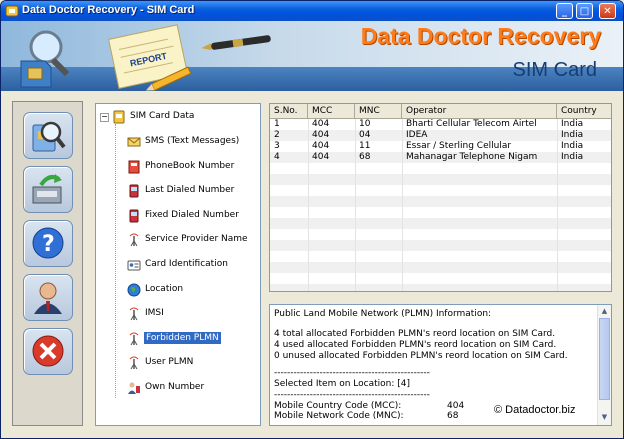  Describe the element at coordinates (365, 157) in the screenshot. I see `table-cell: 68` at that location.